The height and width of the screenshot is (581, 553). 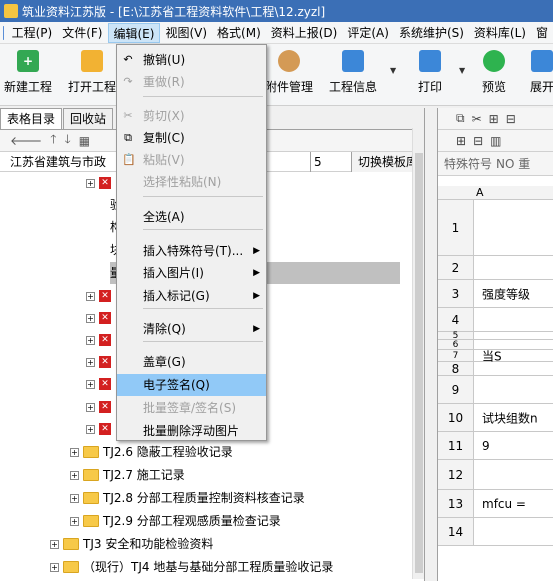 What do you see at coordinates (456, 319) in the screenshot?
I see `row-number: 4` at bounding box center [456, 319].